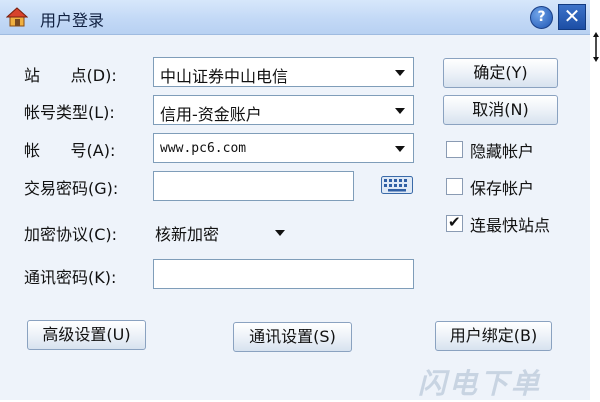  Describe the element at coordinates (596, 47) in the screenshot. I see `resize-cursor-icon` at that location.